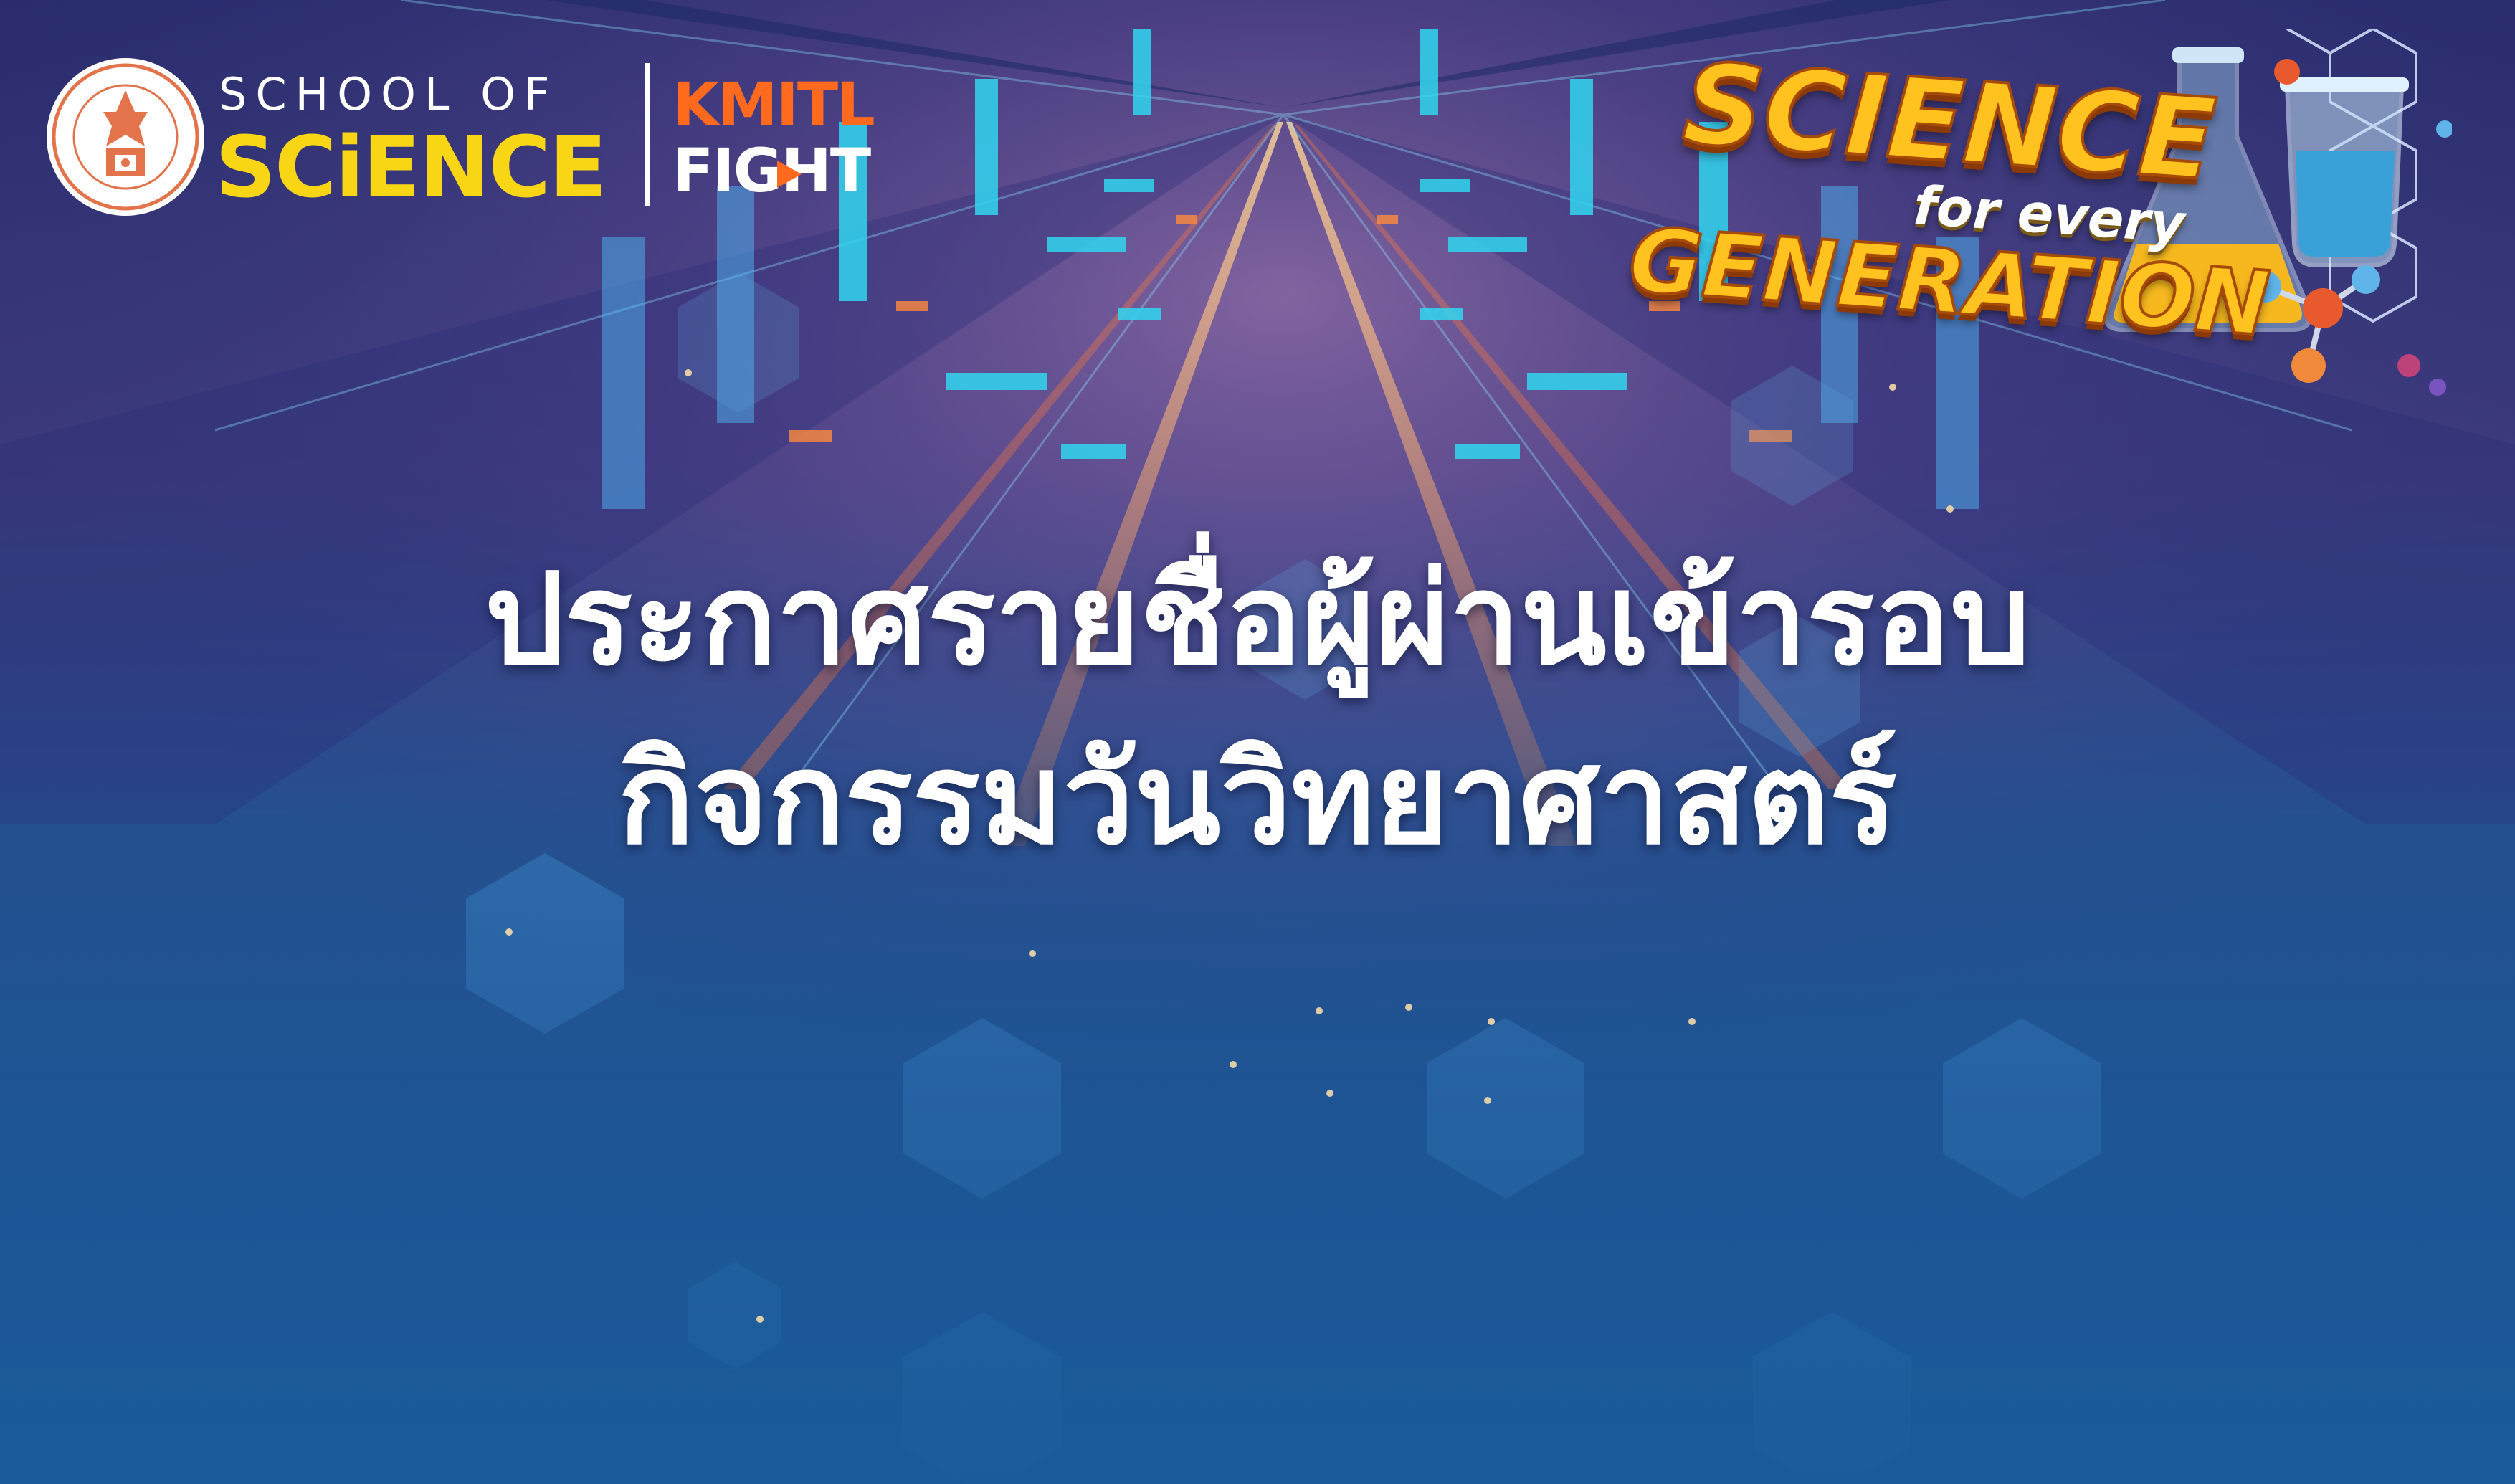 This screenshot has width=2515, height=1484. I want to click on science-for-every-generation-logo: SCIENCE for every GENERATION, so click(2036, 215).